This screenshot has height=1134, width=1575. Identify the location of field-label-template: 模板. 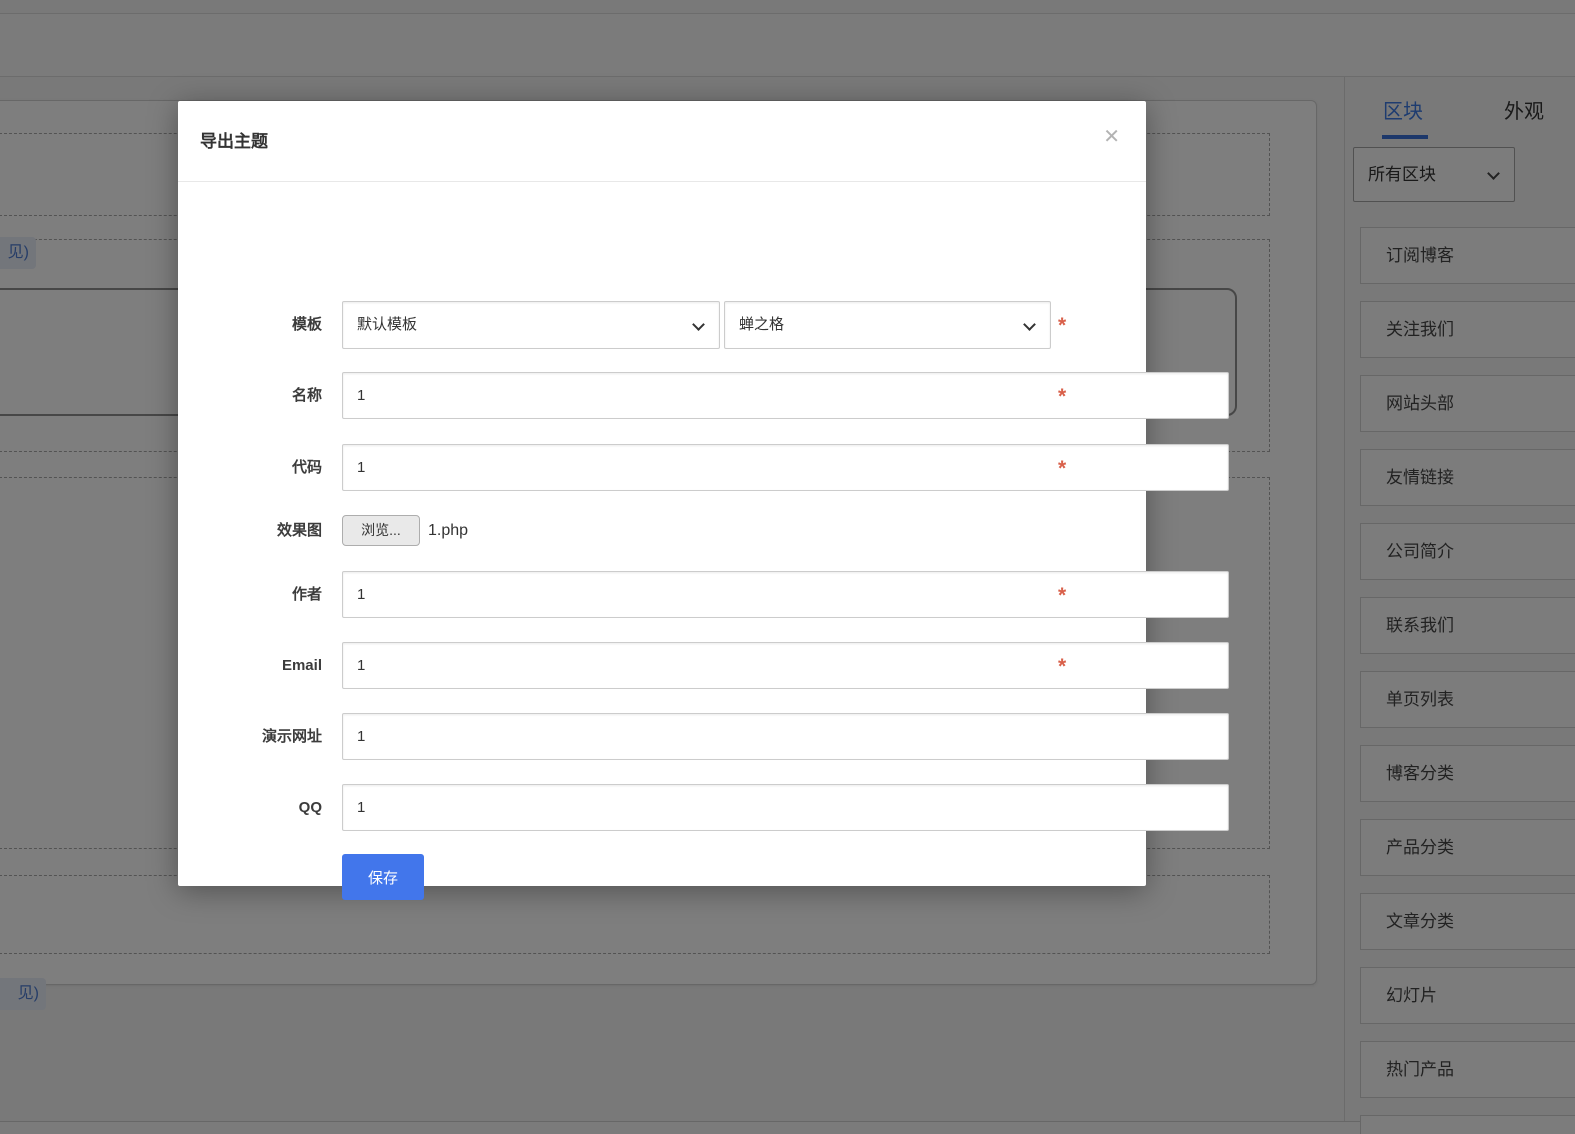
(306, 324).